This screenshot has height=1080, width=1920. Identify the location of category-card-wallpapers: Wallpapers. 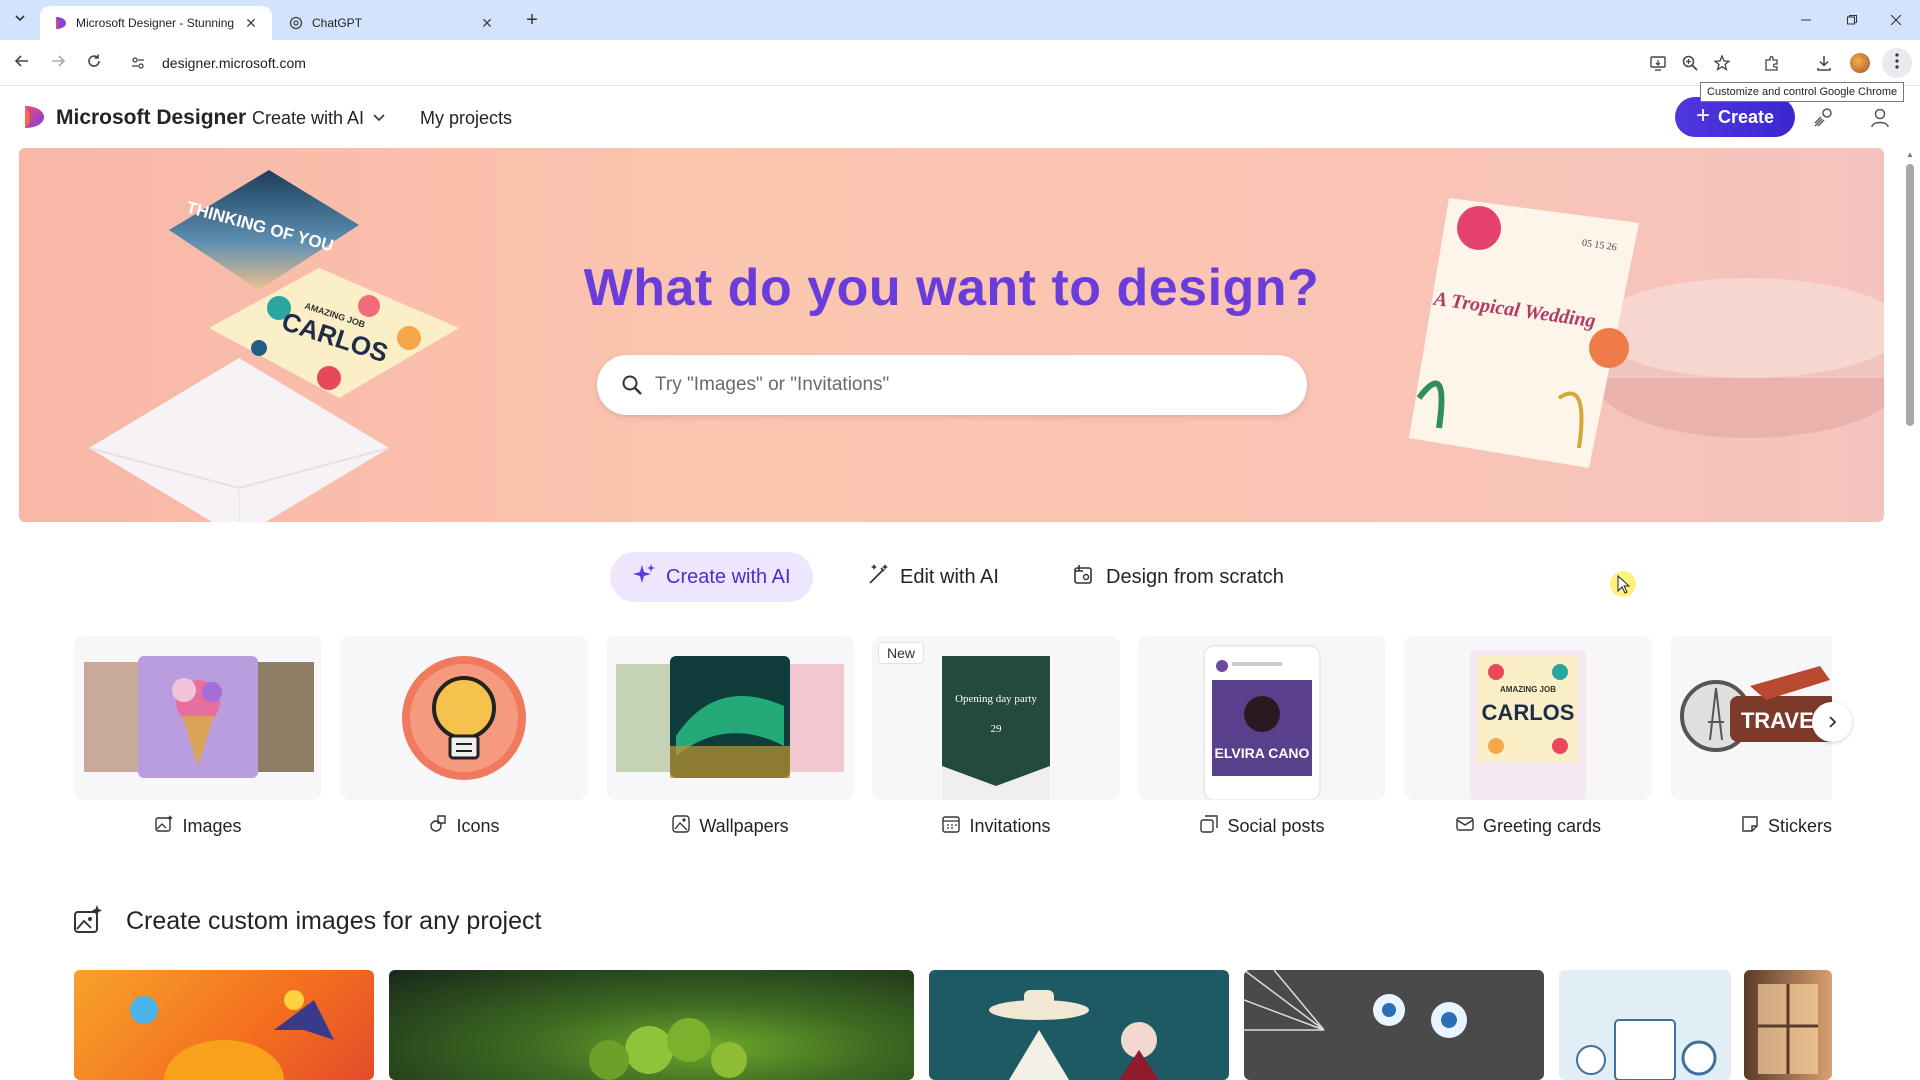
(730, 751).